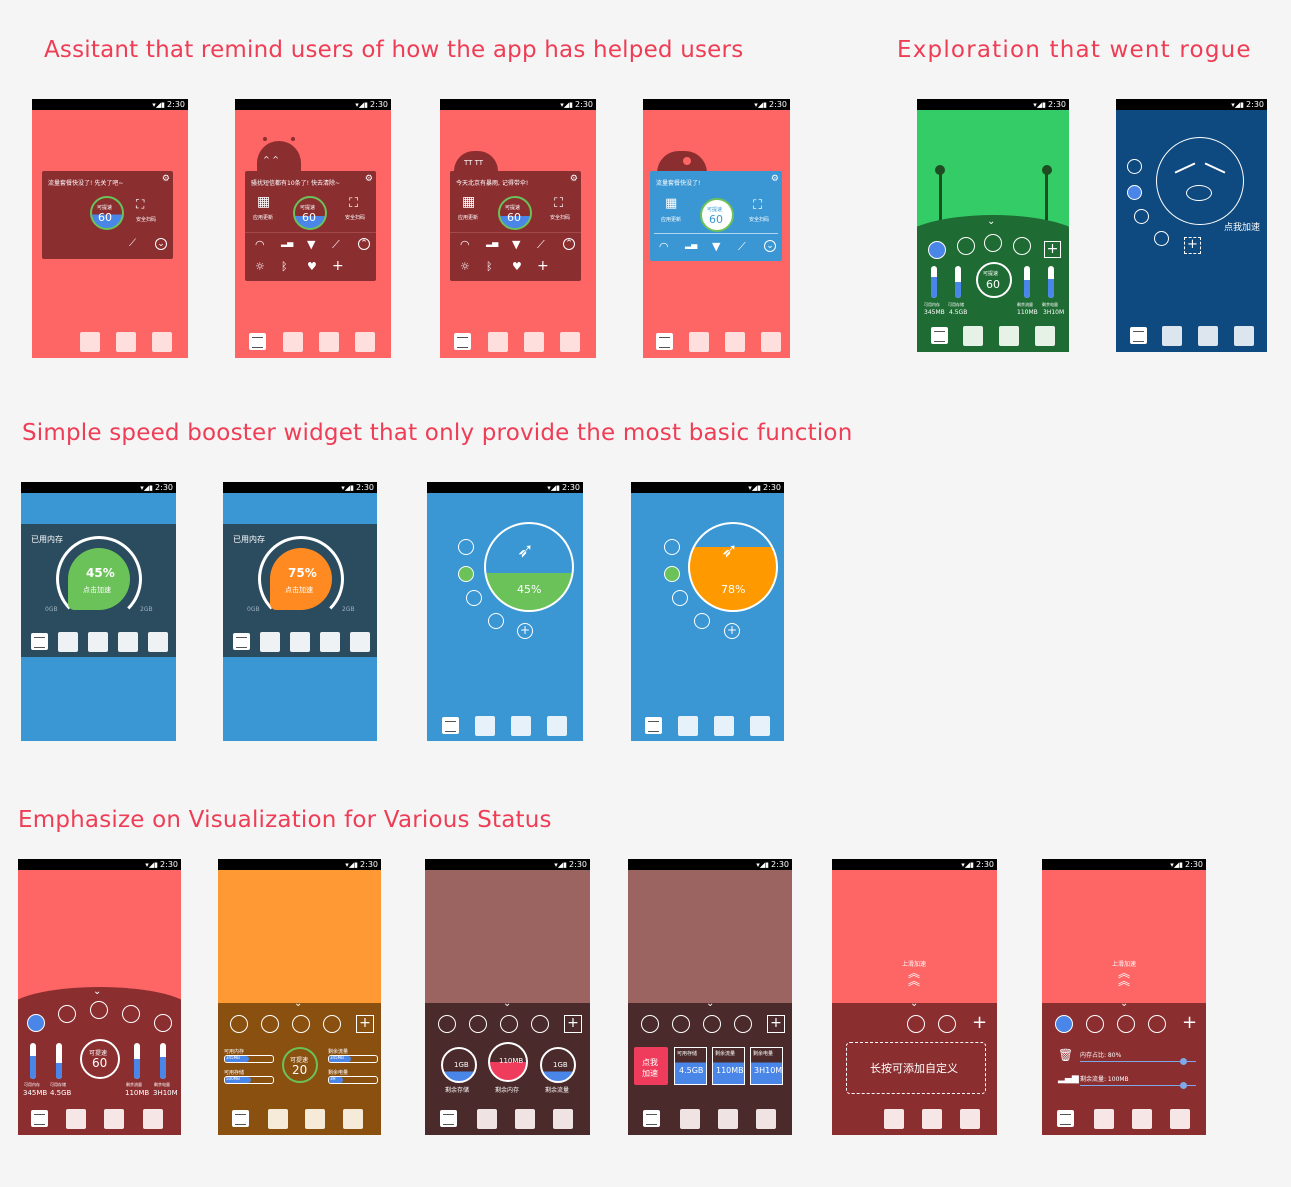 This screenshot has height=1187, width=1291. I want to click on boost-button: 45% 点击加速, so click(99, 579).